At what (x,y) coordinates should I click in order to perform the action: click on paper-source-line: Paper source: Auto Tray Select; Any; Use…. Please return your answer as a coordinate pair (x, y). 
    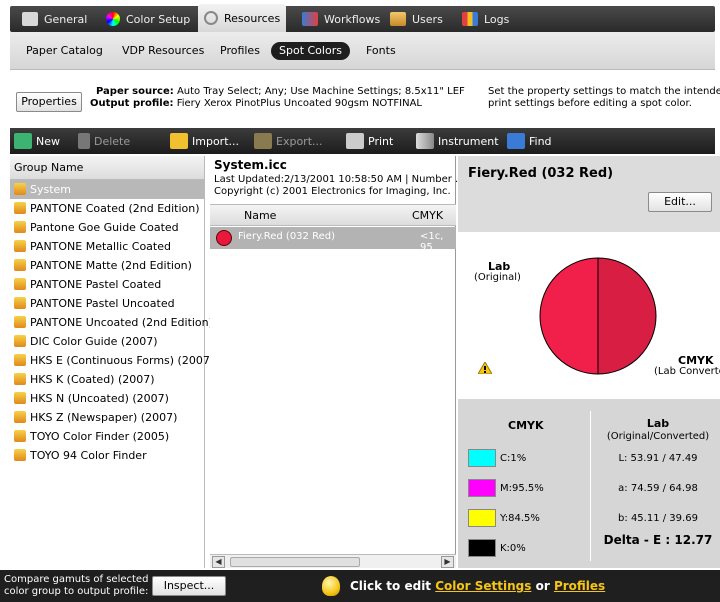
    Looking at the image, I should click on (280, 92).